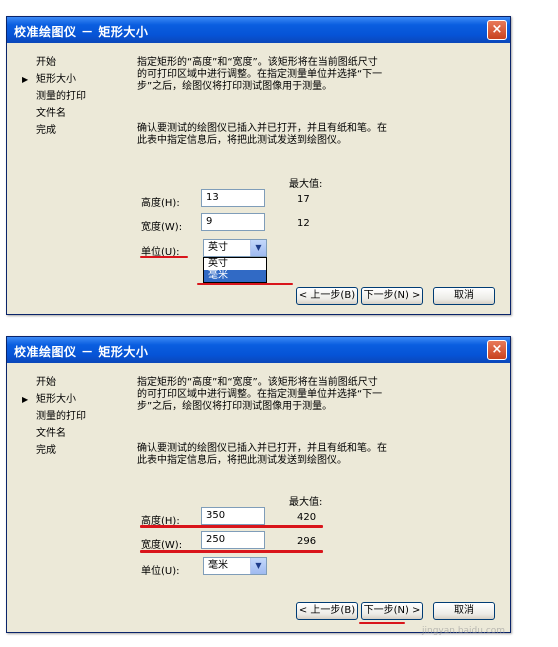  Describe the element at coordinates (235, 248) in the screenshot. I see `unit-select: 英寸 ▼` at that location.